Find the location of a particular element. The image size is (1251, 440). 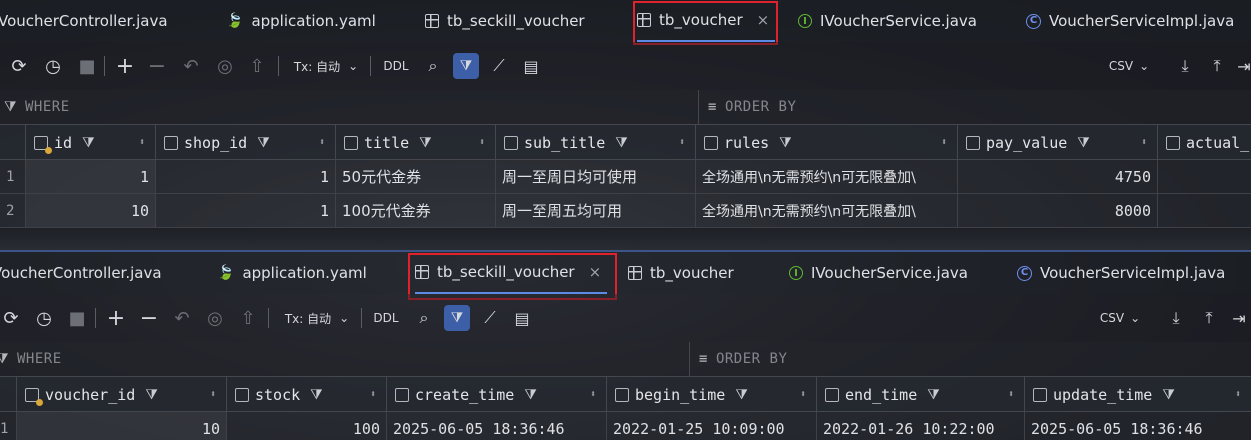

column-header-shop-id: shop_id ⧩ ⬍ is located at coordinates (246, 142).